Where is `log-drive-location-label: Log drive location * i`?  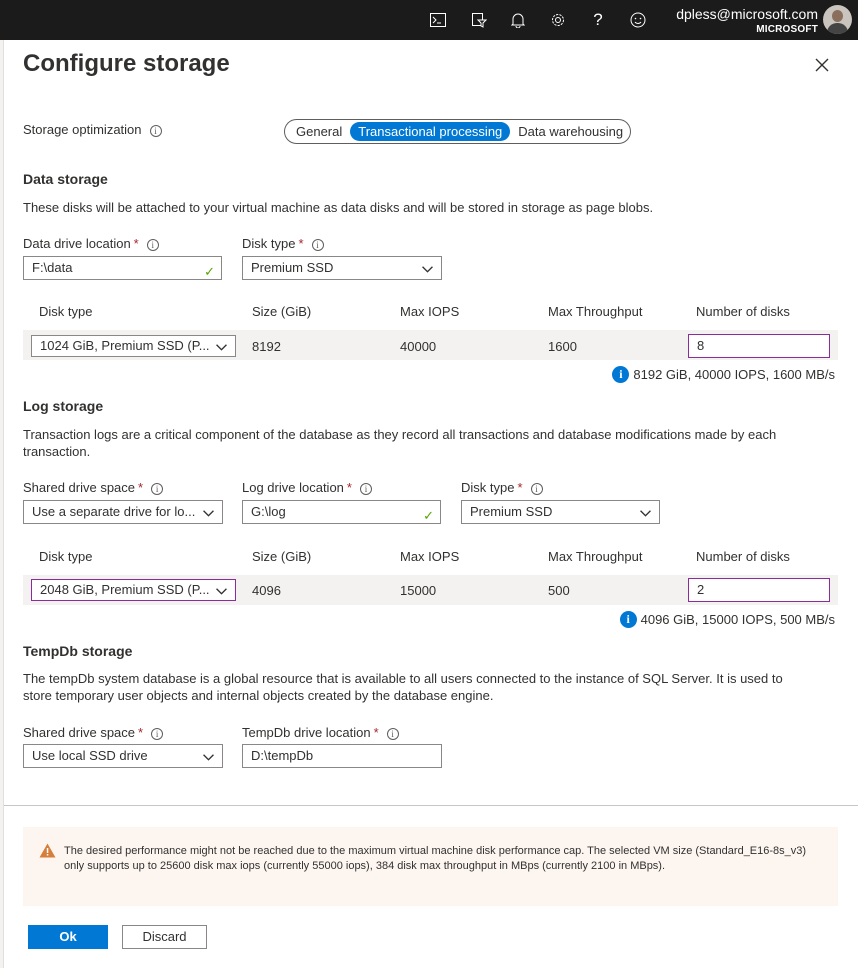 log-drive-location-label: Log drive location * i is located at coordinates (307, 487).